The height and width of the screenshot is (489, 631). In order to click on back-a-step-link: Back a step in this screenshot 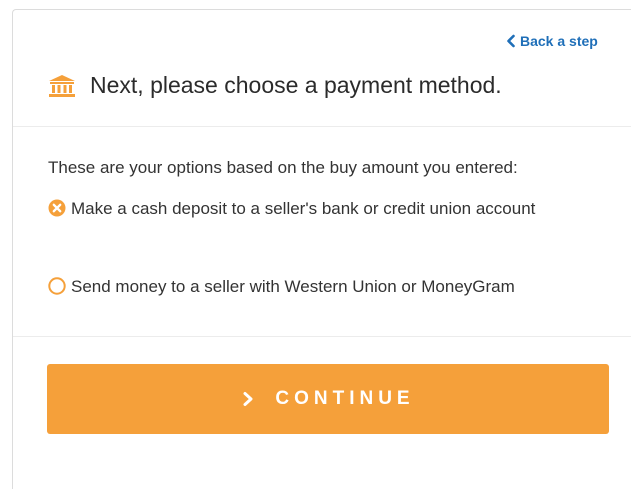, I will do `click(551, 41)`.